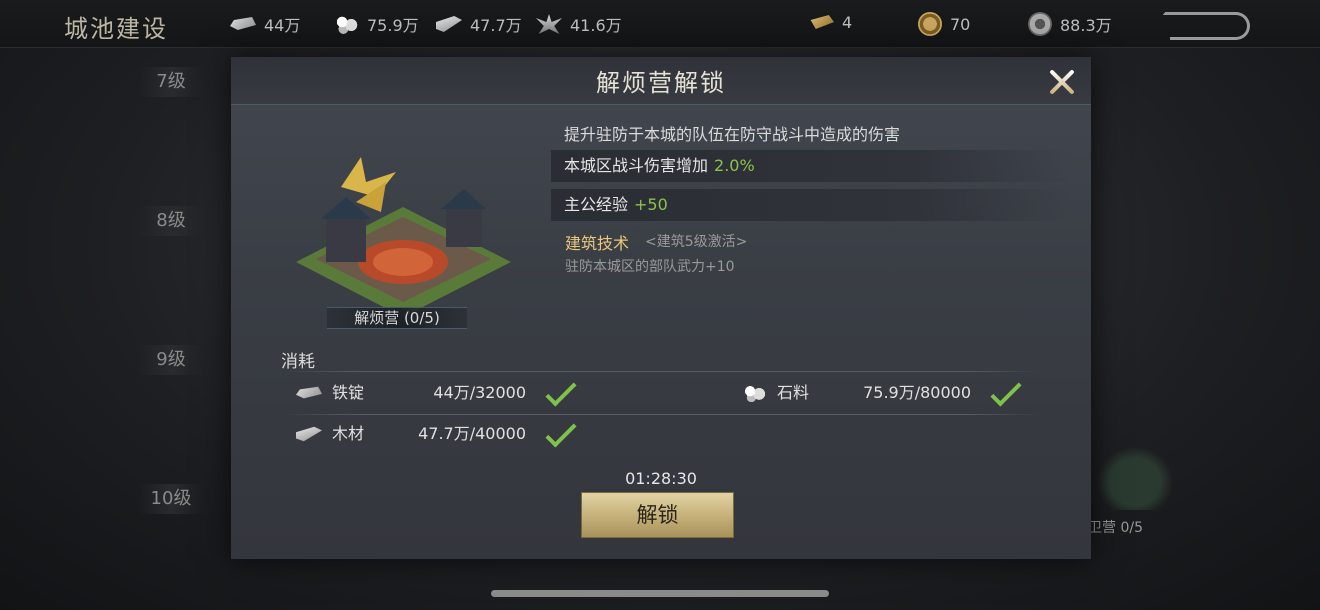  Describe the element at coordinates (822, 22) in the screenshot. I see `gold-ingot-icon` at that location.